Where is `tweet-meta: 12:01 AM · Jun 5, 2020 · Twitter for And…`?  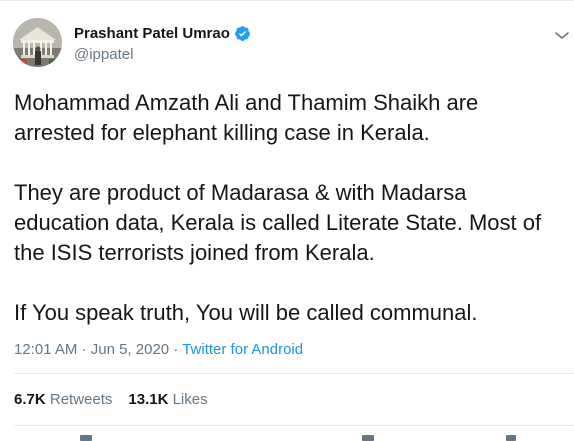 tweet-meta: 12:01 AM · Jun 5, 2020 · Twitter for And… is located at coordinates (158, 349).